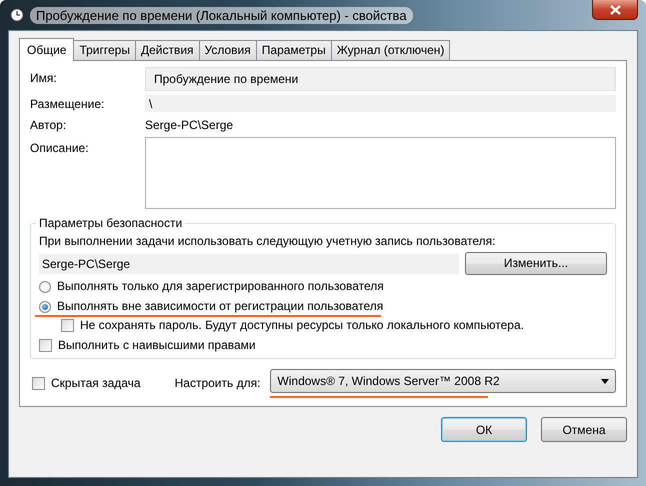  What do you see at coordinates (111, 223) in the screenshot?
I see `group-title: Параметры безопасности` at bounding box center [111, 223].